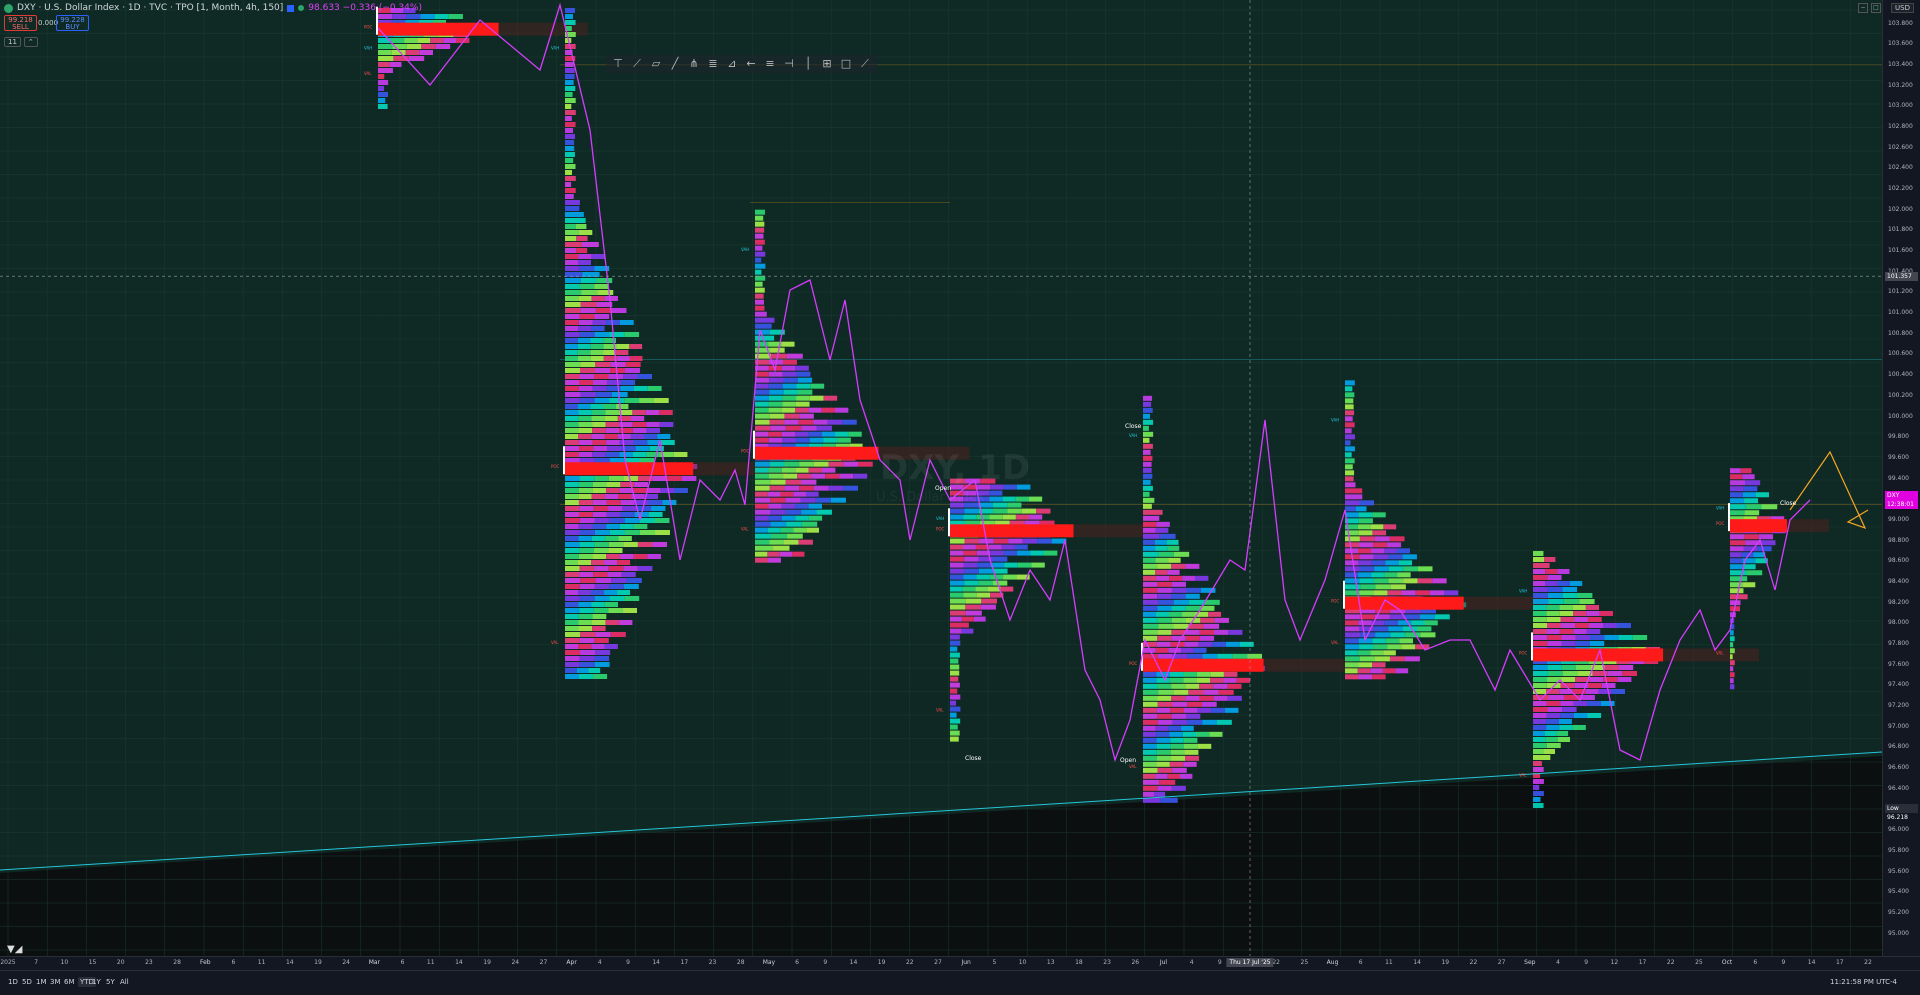 This screenshot has width=1920, height=995. What do you see at coordinates (694, 64) in the screenshot?
I see `pitchfork-icon: ⋔` at bounding box center [694, 64].